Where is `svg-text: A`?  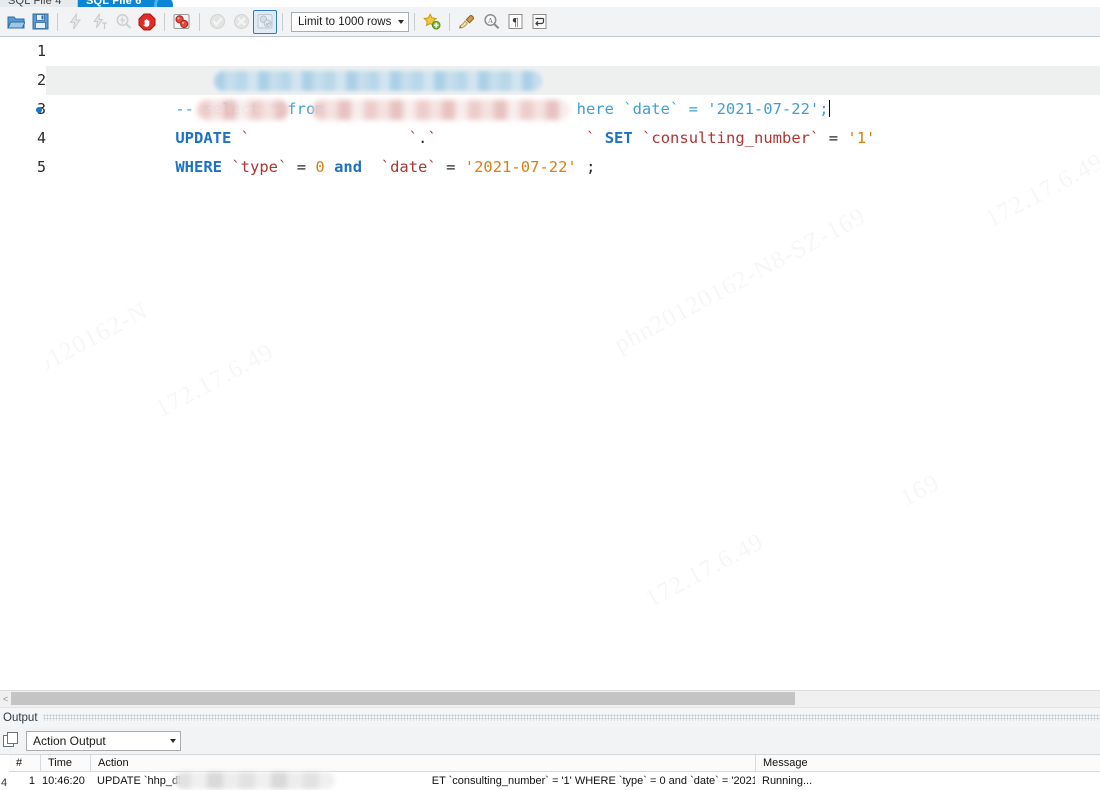 svg-text: A is located at coordinates (490, 20).